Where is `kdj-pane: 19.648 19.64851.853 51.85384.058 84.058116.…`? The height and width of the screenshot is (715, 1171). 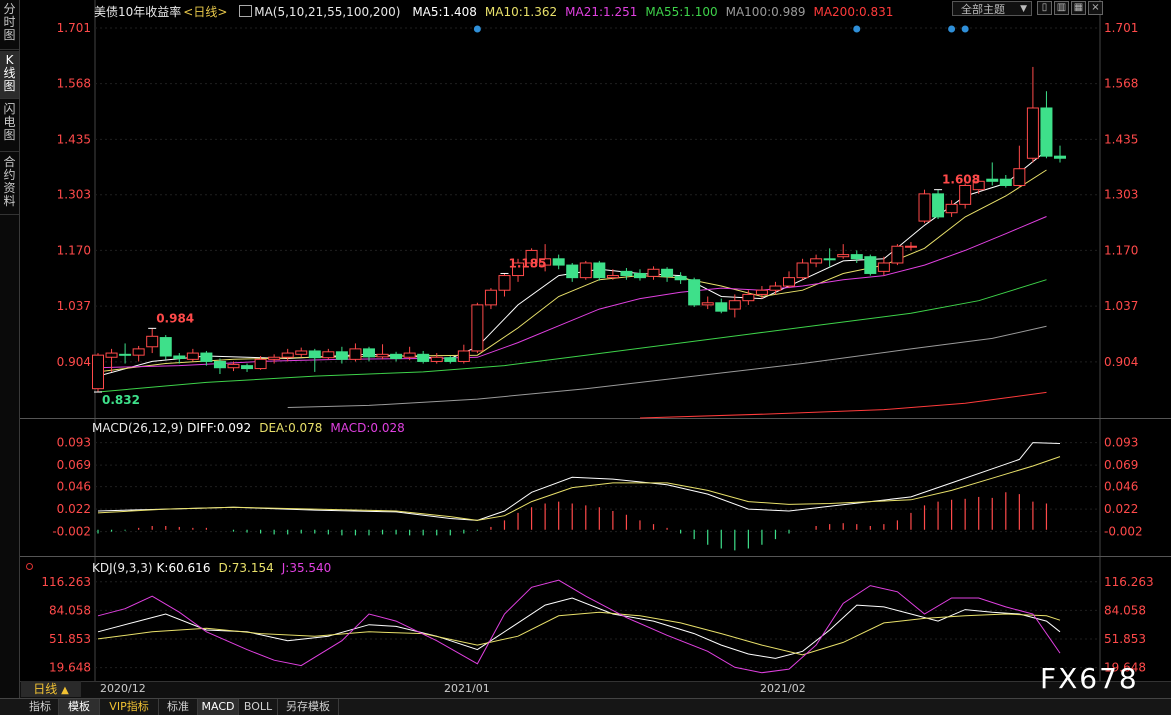 kdj-pane: 19.648 19.64851.853 51.85384.058 84.058116.… is located at coordinates (597, 625).